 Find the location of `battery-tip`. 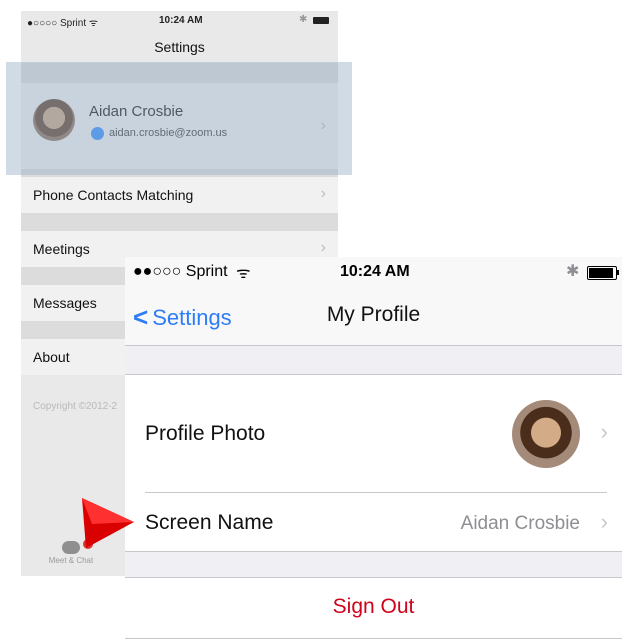

battery-tip is located at coordinates (618, 272).